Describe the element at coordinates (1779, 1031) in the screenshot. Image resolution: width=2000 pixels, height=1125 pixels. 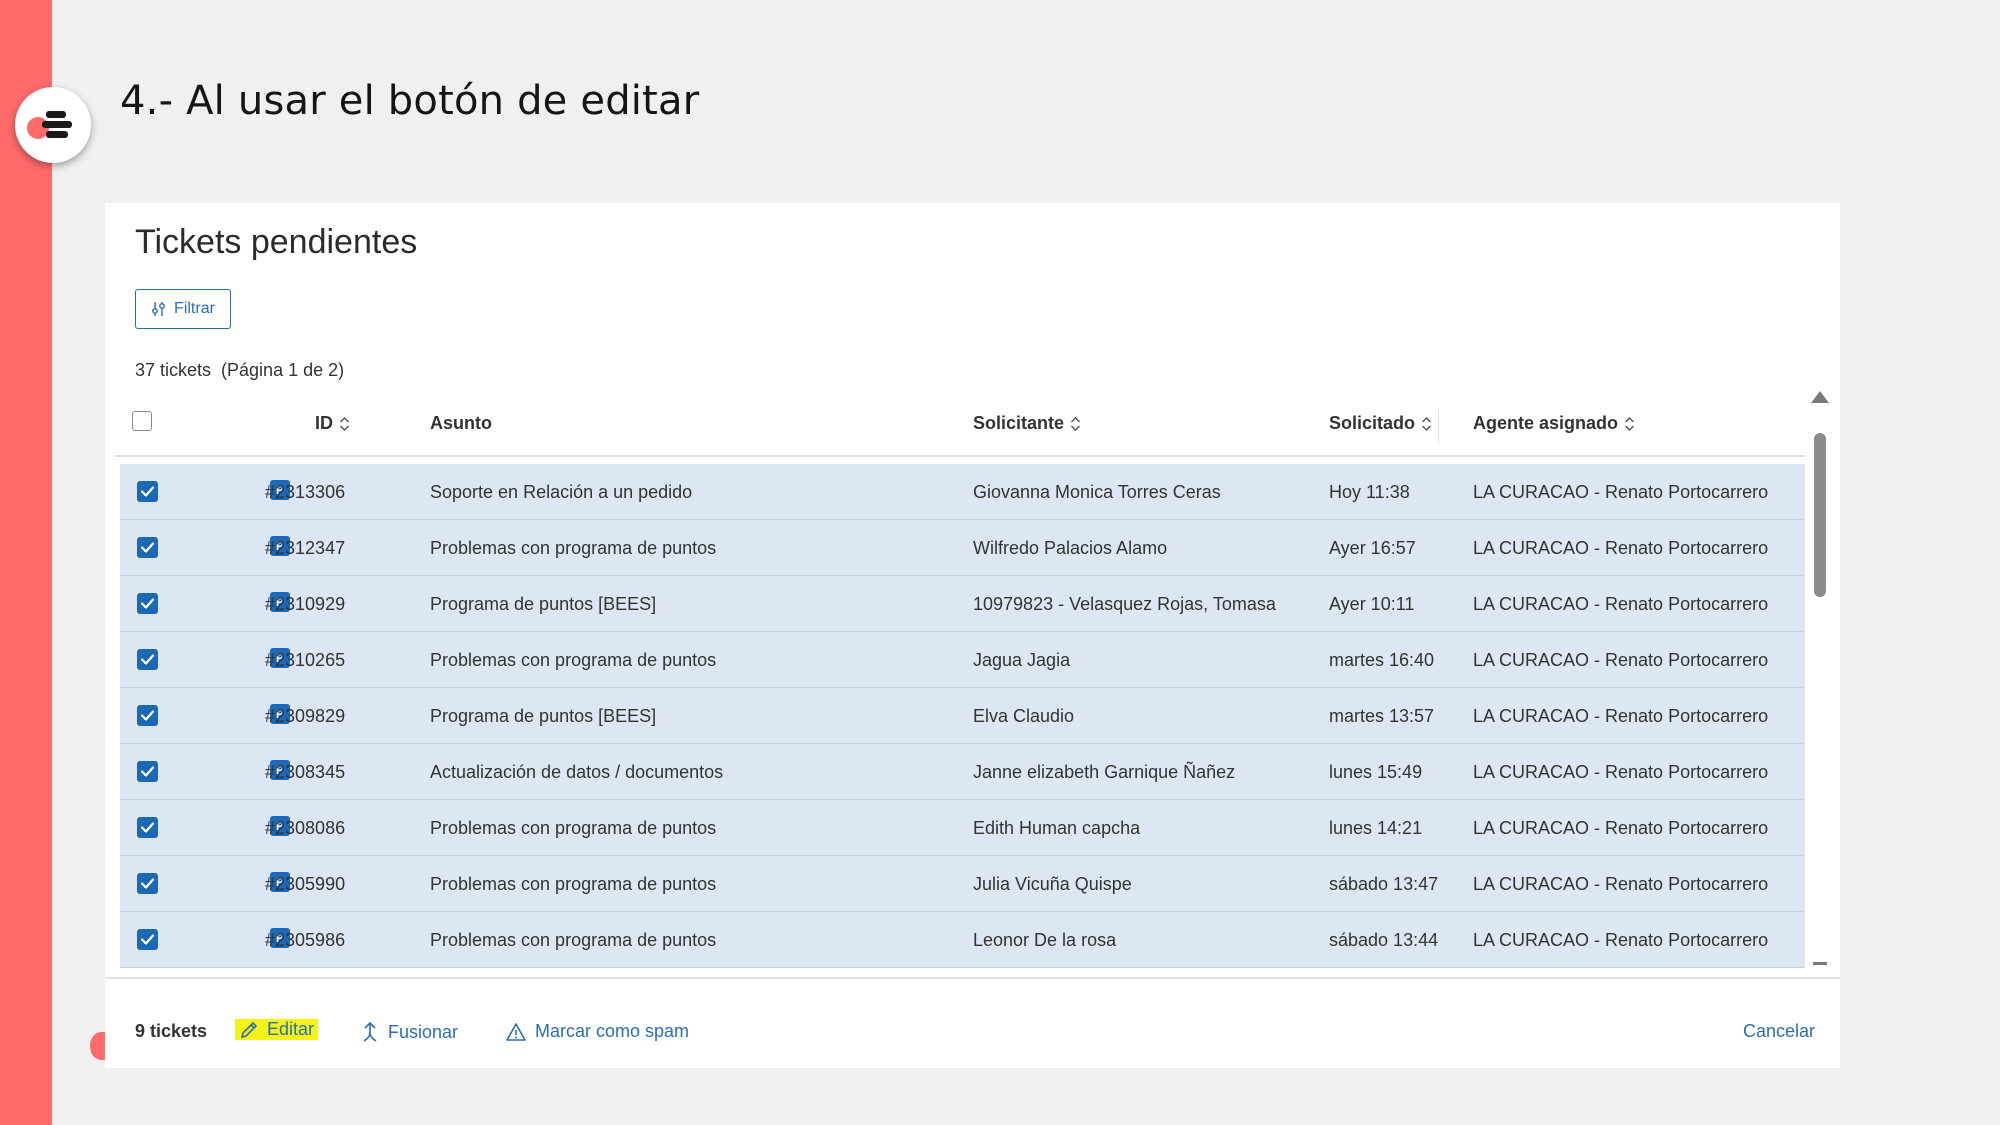
I see `cancel-button: Cancelar` at that location.